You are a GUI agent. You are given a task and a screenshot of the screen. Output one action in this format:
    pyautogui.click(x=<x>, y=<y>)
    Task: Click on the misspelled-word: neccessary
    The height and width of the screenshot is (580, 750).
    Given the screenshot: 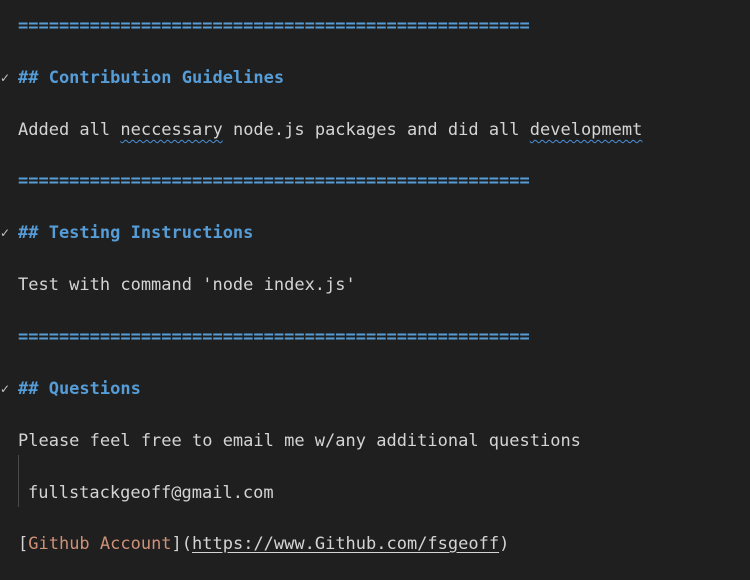 What is the action you would take?
    pyautogui.click(x=171, y=130)
    